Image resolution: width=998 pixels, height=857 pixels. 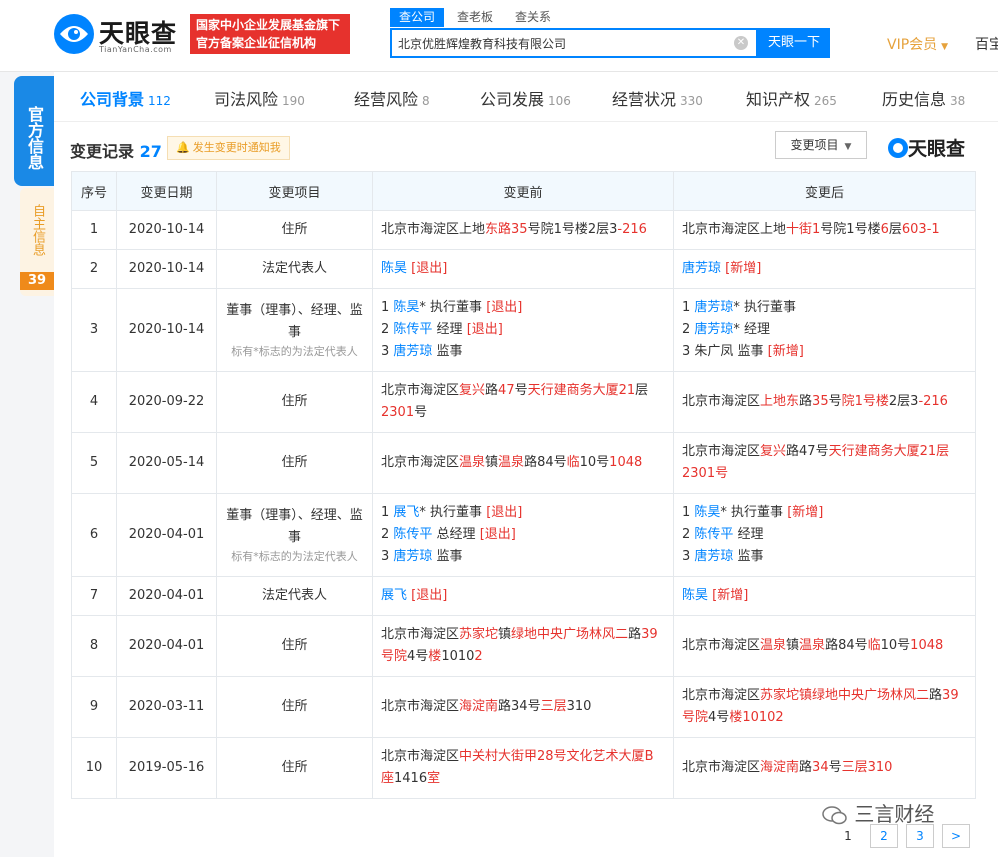 What do you see at coordinates (923, 98) in the screenshot?
I see `nav-history-info: 历史信息 38` at bounding box center [923, 98].